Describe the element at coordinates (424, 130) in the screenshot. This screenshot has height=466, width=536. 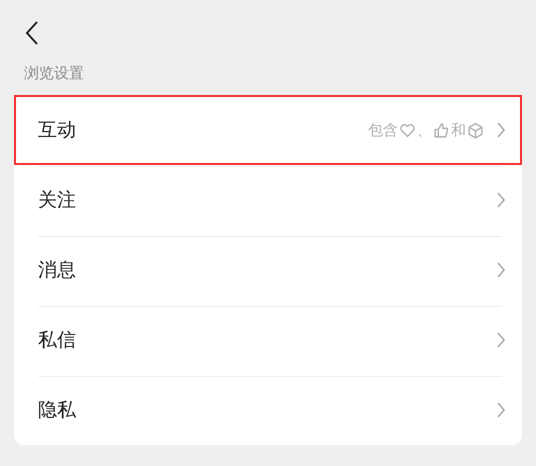
I see `hint-text: 、` at that location.